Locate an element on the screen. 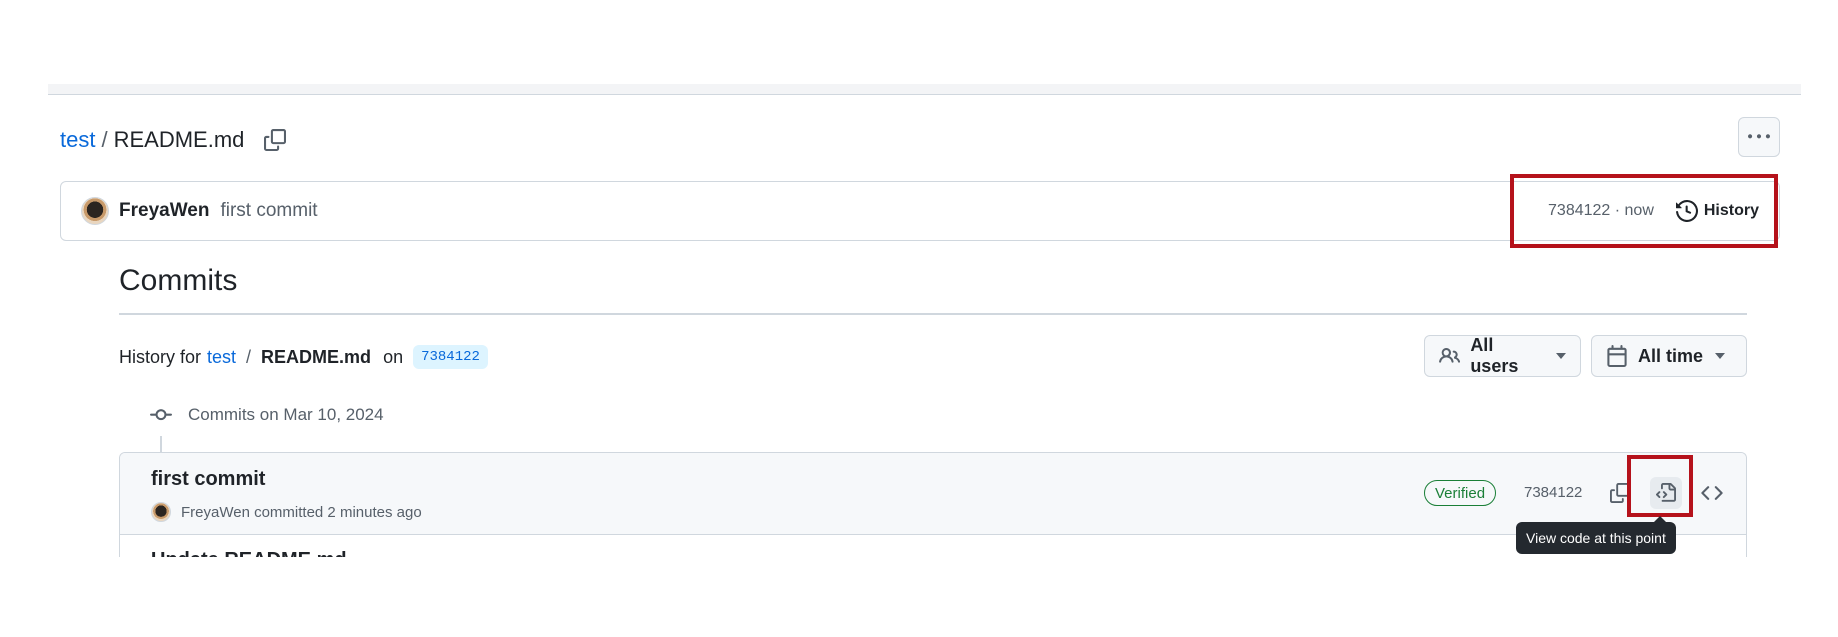  file-breadcrumb: test / README.md is located at coordinates (175, 140).